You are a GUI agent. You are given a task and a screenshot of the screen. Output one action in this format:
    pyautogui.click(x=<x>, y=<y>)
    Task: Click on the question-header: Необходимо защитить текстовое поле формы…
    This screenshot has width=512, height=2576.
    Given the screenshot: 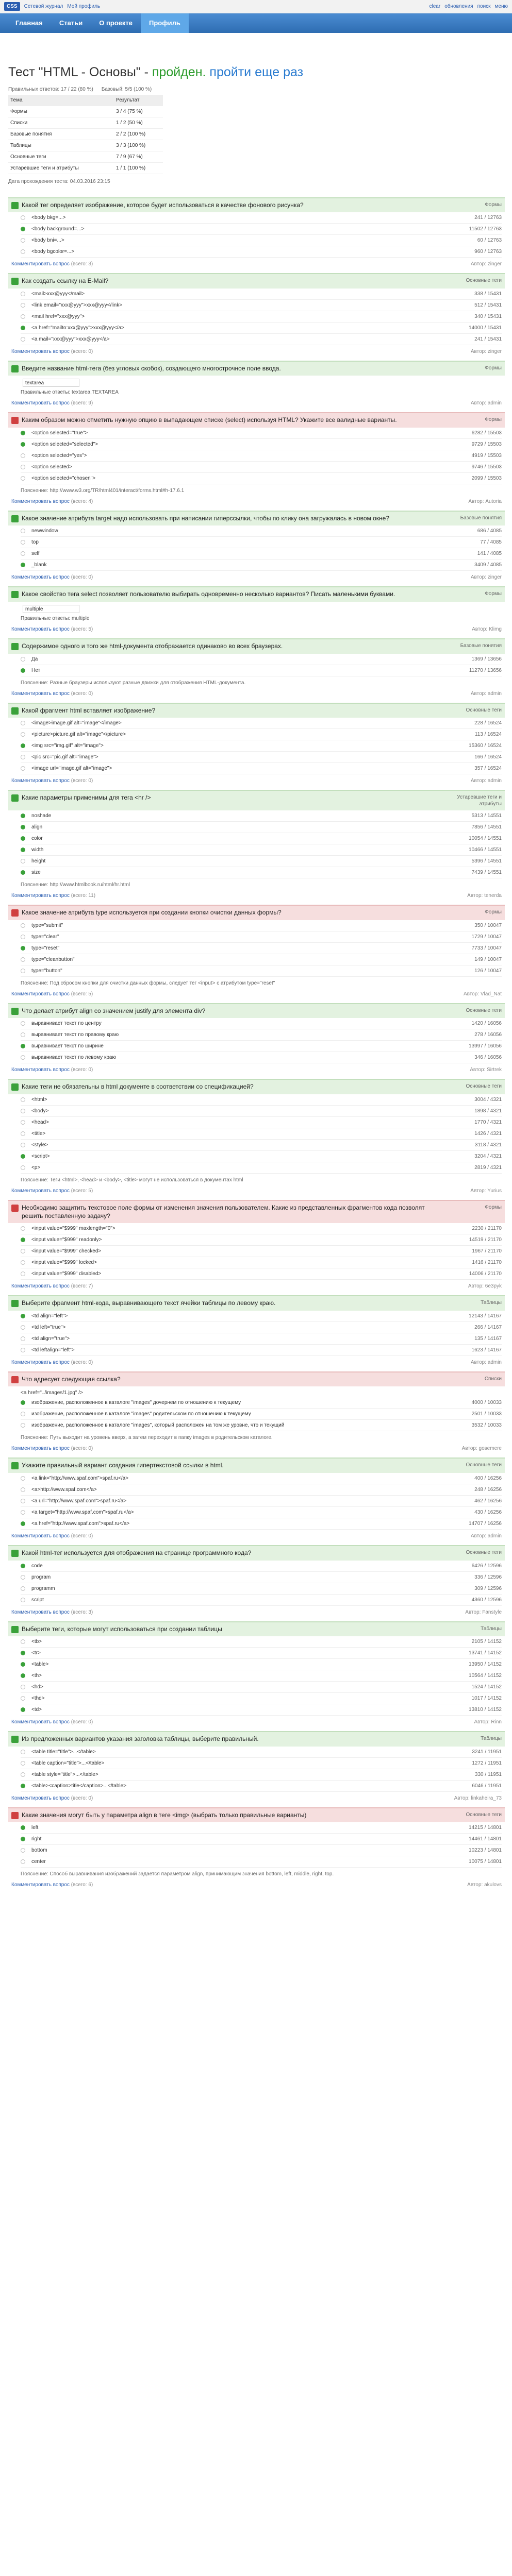 What is the action you would take?
    pyautogui.click(x=256, y=1212)
    